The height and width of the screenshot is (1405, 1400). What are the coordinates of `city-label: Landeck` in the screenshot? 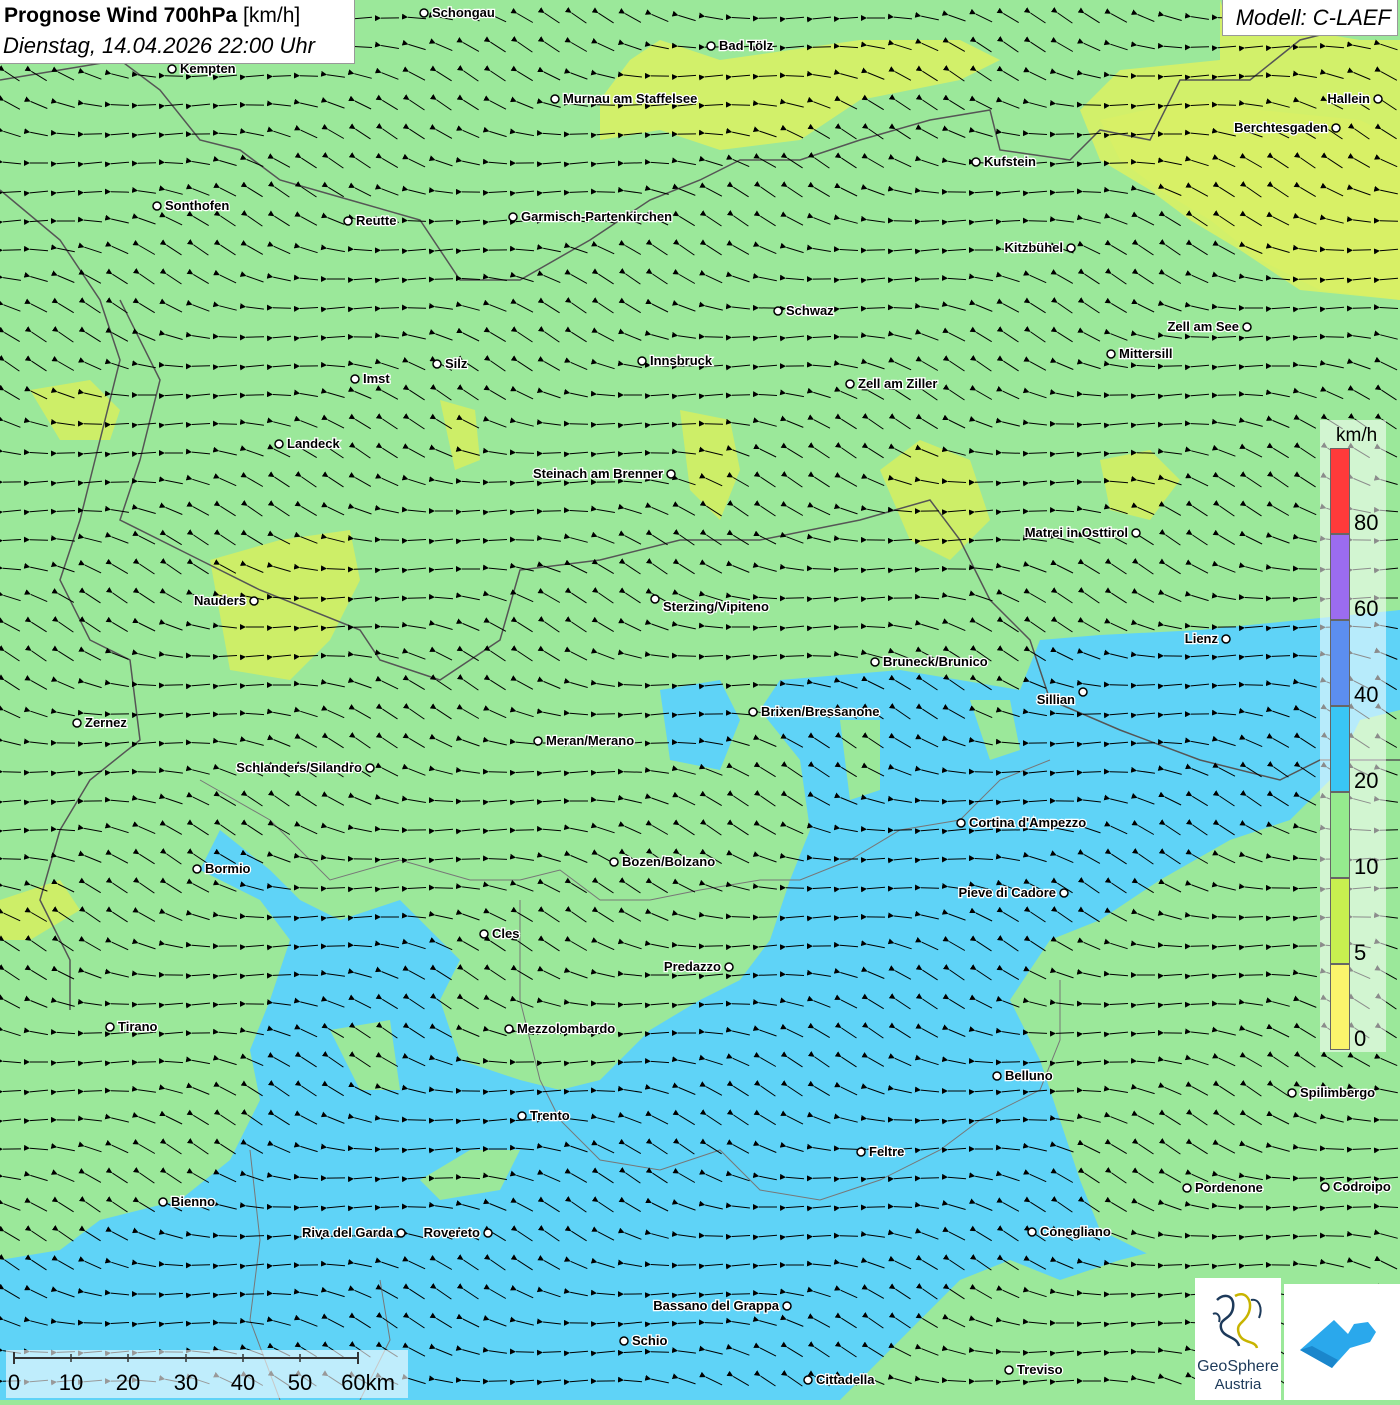 It's located at (314, 443).